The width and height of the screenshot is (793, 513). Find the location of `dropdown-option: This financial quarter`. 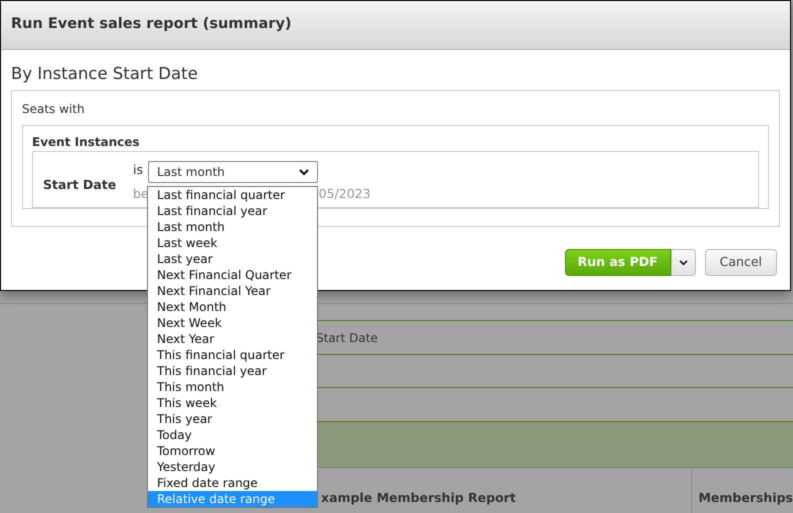

dropdown-option: This financial quarter is located at coordinates (232, 355).